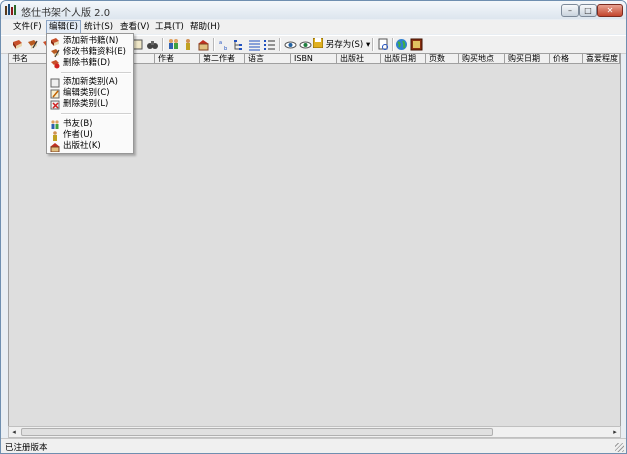 The width and height of the screenshot is (627, 454). I want to click on menu-item-friends: 书友(B), so click(90, 124).